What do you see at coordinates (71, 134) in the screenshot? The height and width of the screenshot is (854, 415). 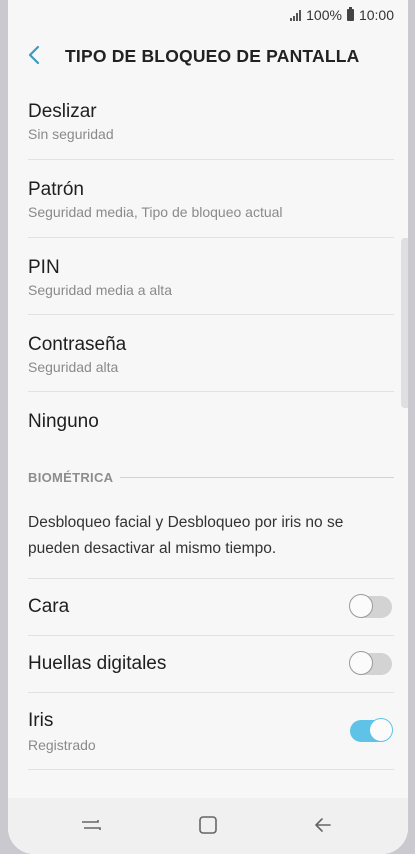 I see `option-description: Sin seguridad` at bounding box center [71, 134].